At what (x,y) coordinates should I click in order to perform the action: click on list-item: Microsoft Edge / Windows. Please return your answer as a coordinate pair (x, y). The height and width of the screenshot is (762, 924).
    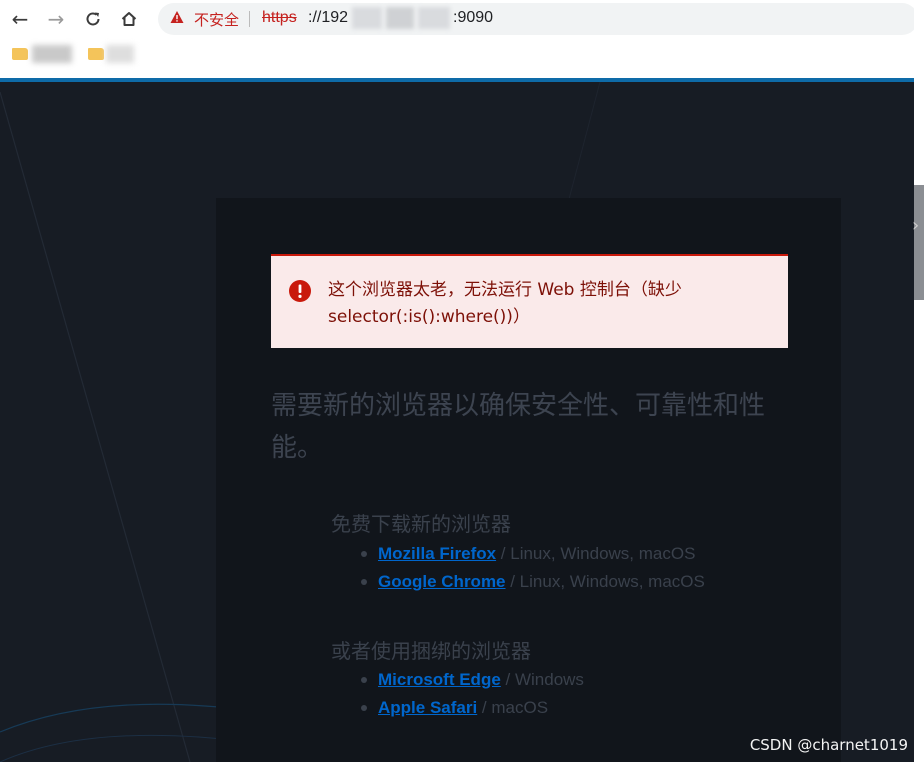
    Looking at the image, I should click on (472, 680).